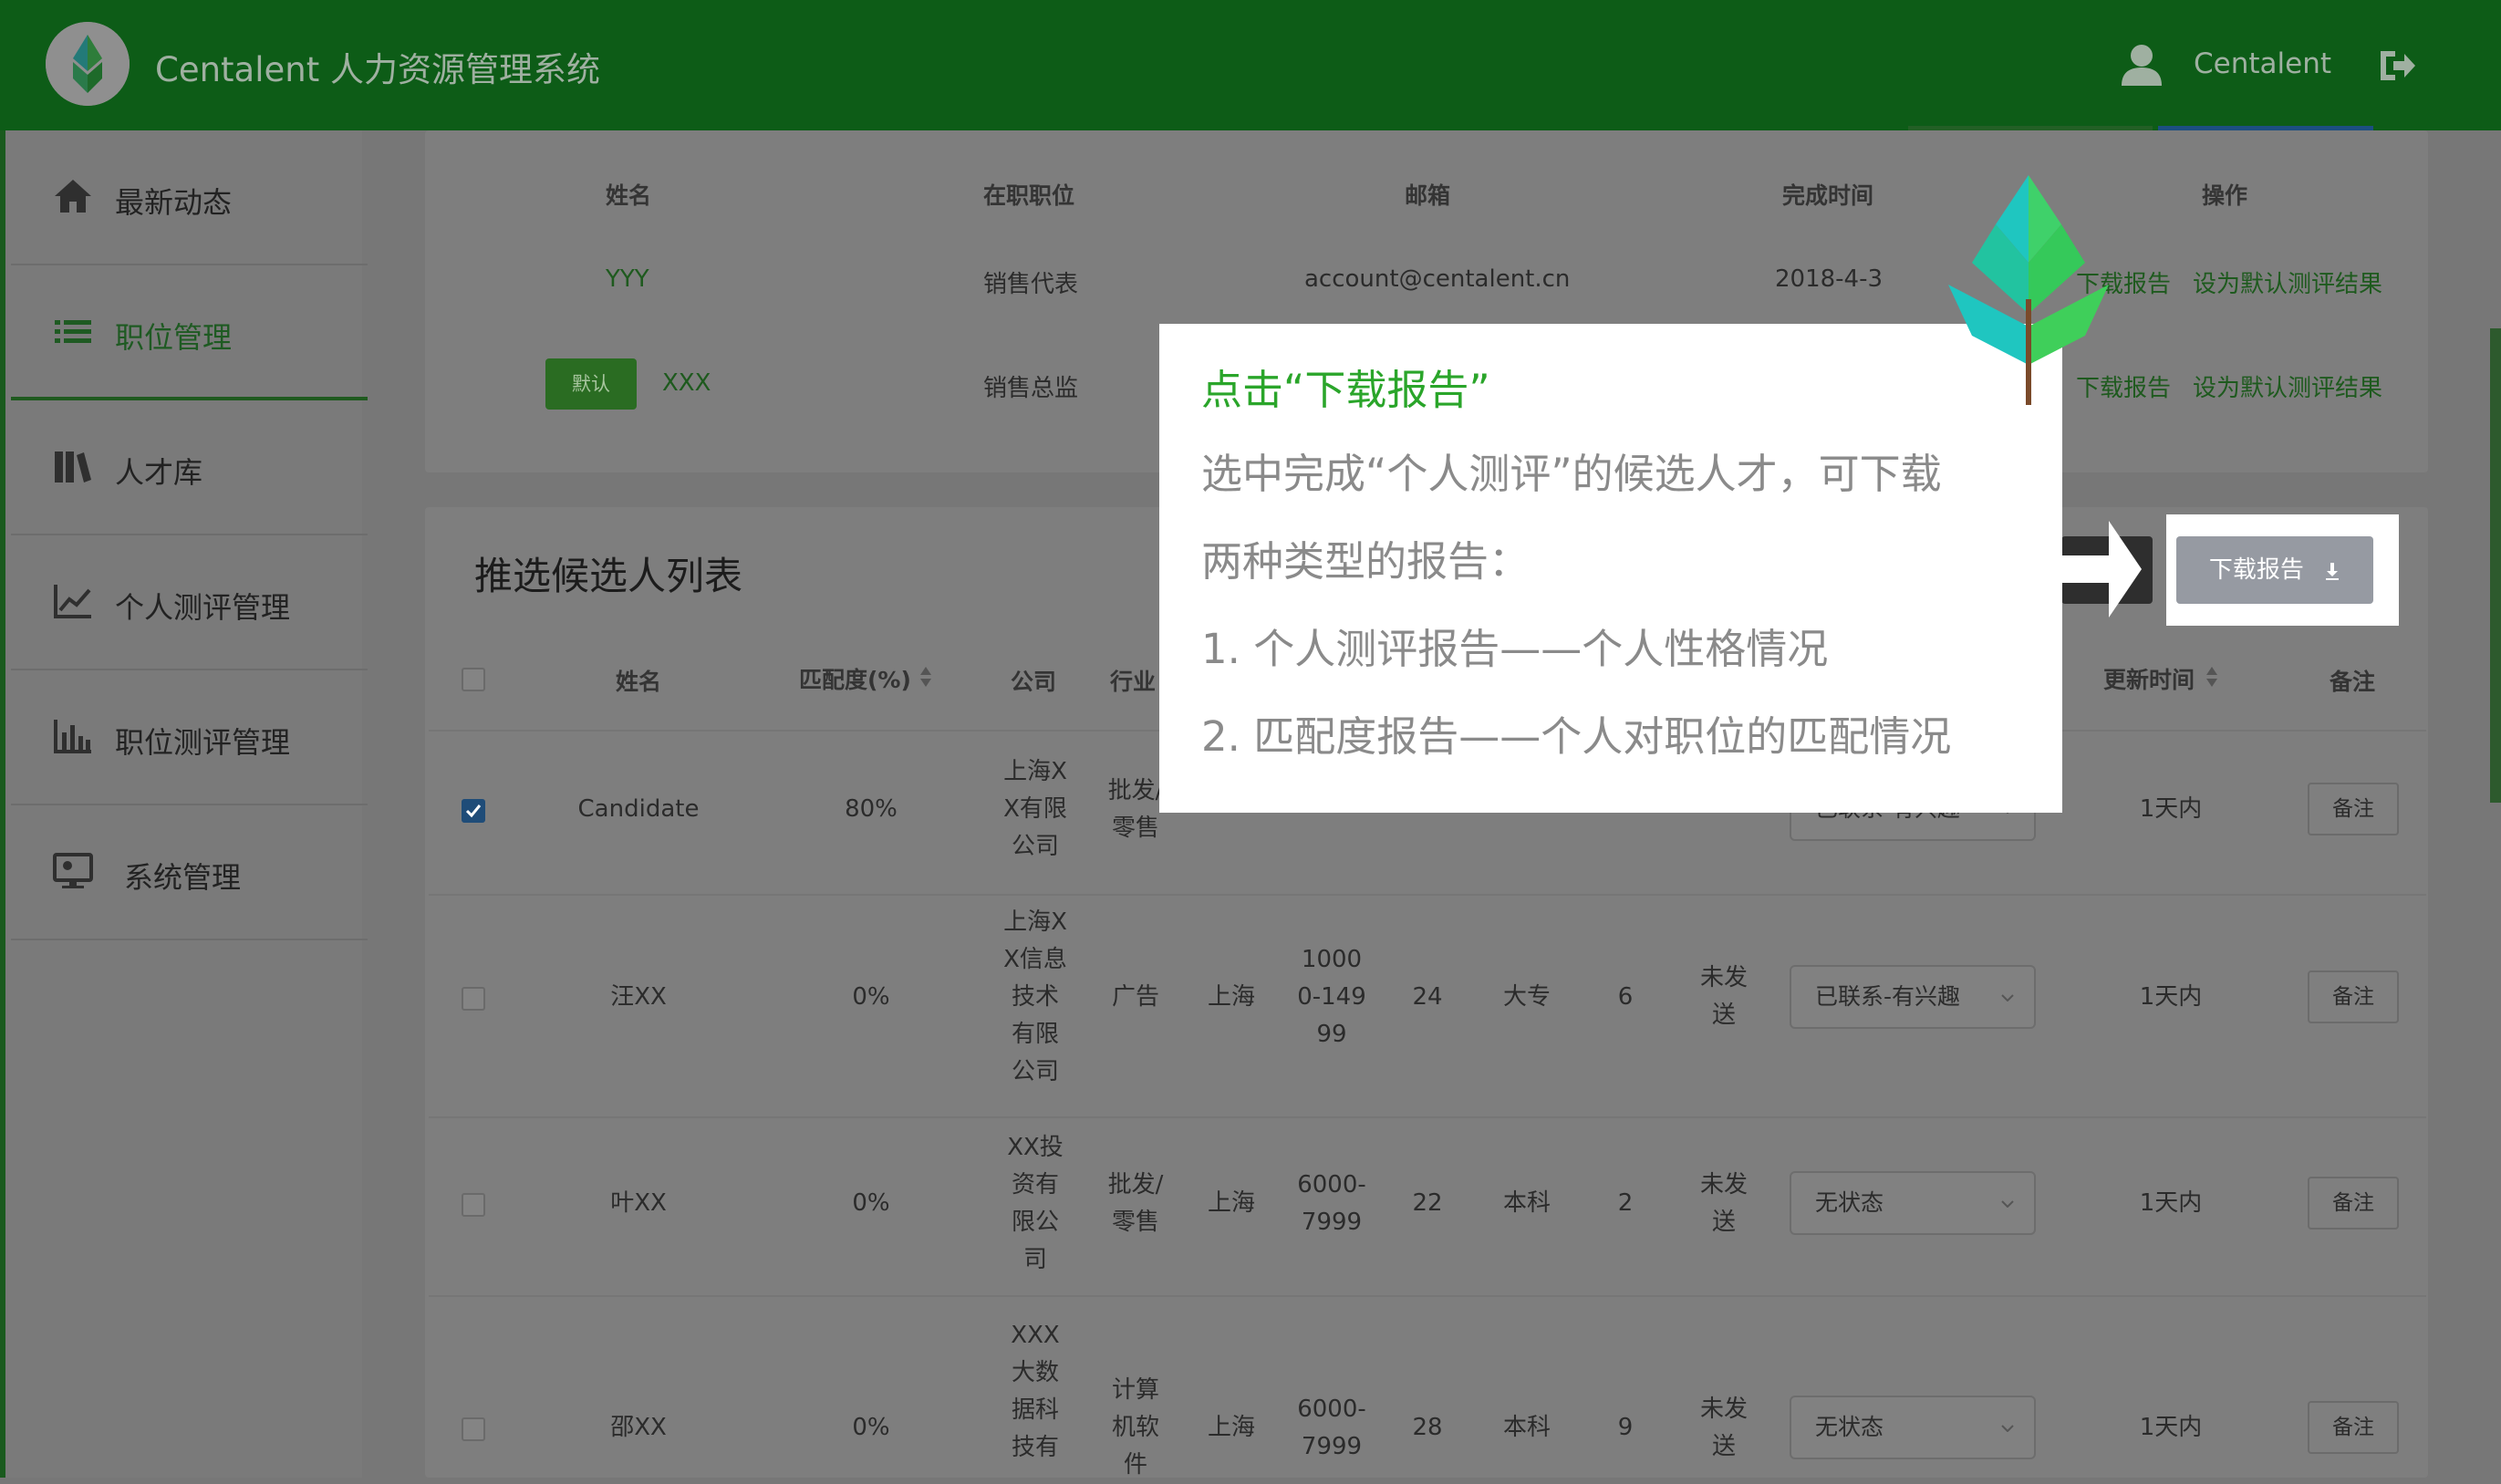  Describe the element at coordinates (871, 1428) in the screenshot. I see `match-score: 0%` at that location.